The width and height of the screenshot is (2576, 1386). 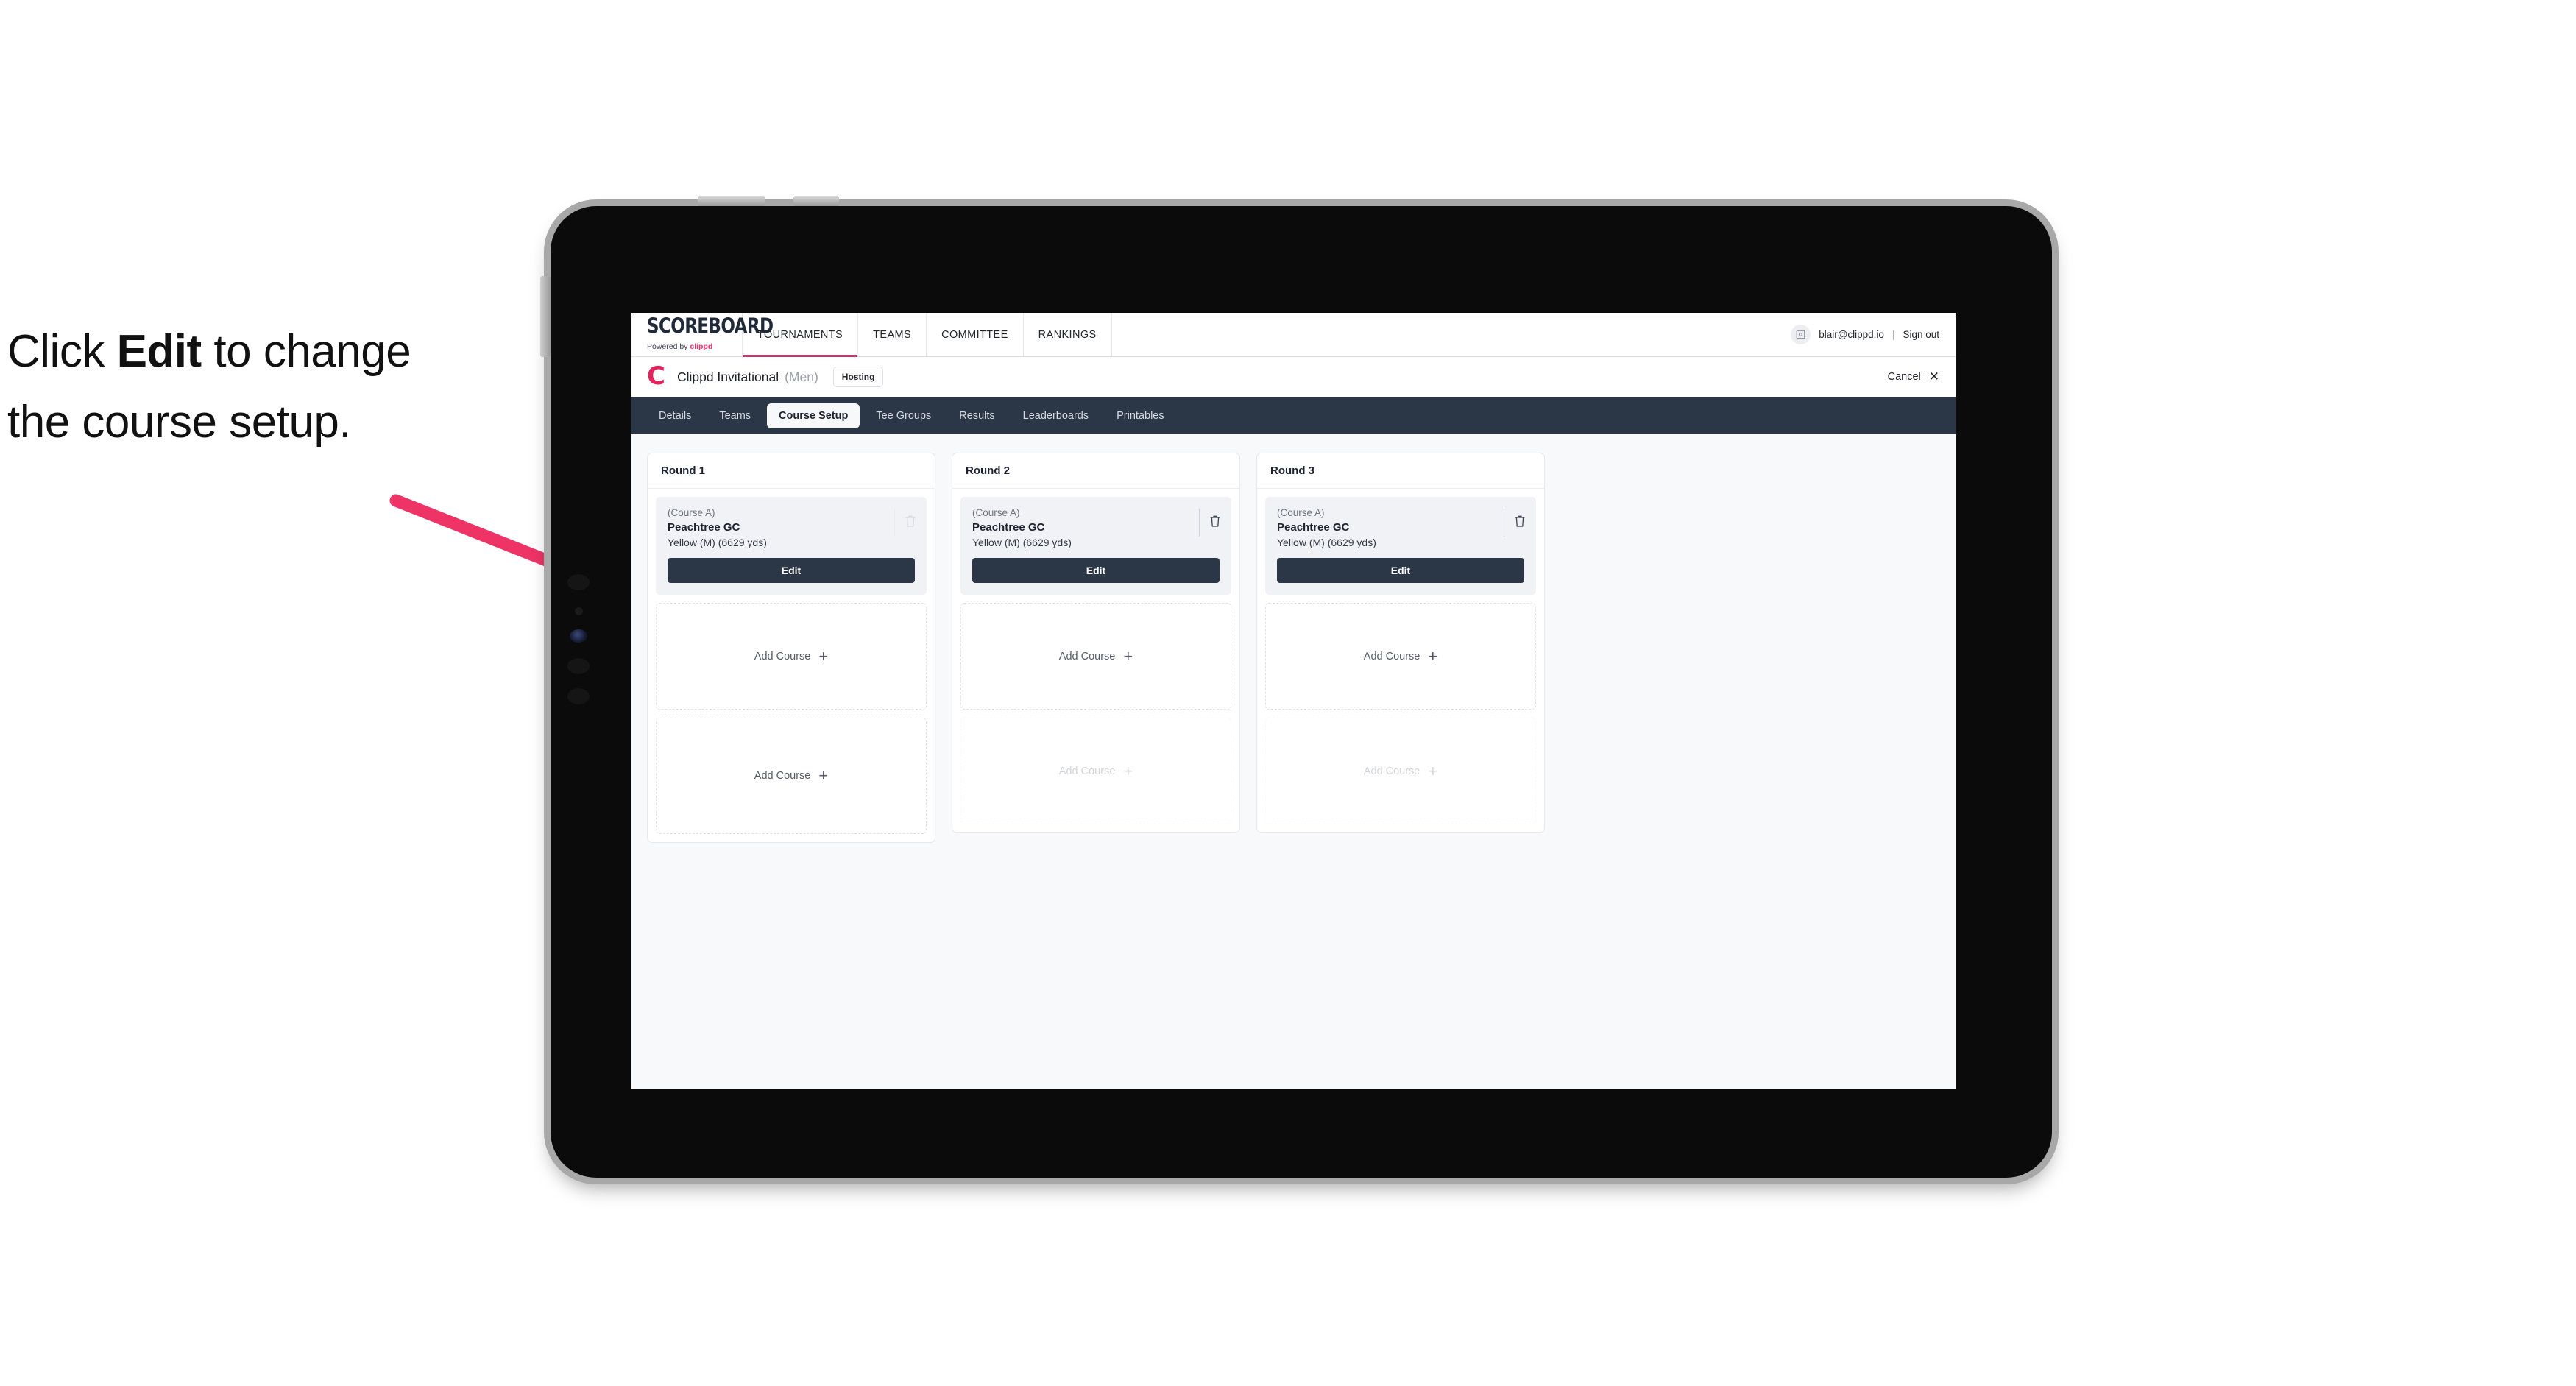 I want to click on annotation-prefix: Click, so click(x=62, y=351).